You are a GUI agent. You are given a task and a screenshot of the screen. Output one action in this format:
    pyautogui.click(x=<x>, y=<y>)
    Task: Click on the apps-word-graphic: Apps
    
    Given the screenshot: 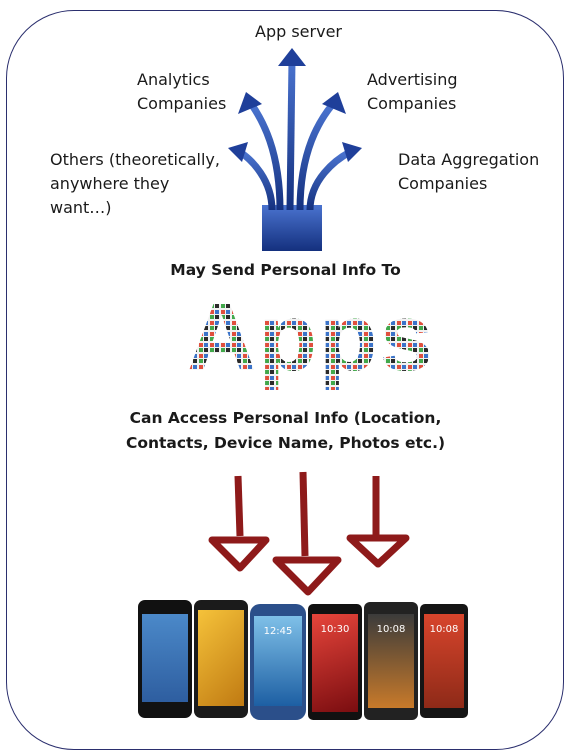 What is the action you would take?
    pyautogui.click(x=310, y=337)
    